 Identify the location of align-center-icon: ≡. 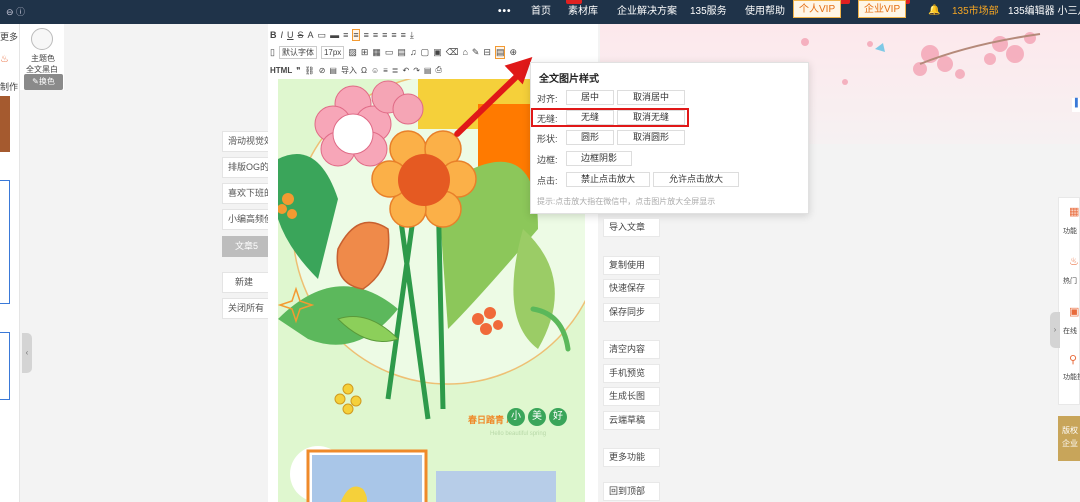
(356, 35).